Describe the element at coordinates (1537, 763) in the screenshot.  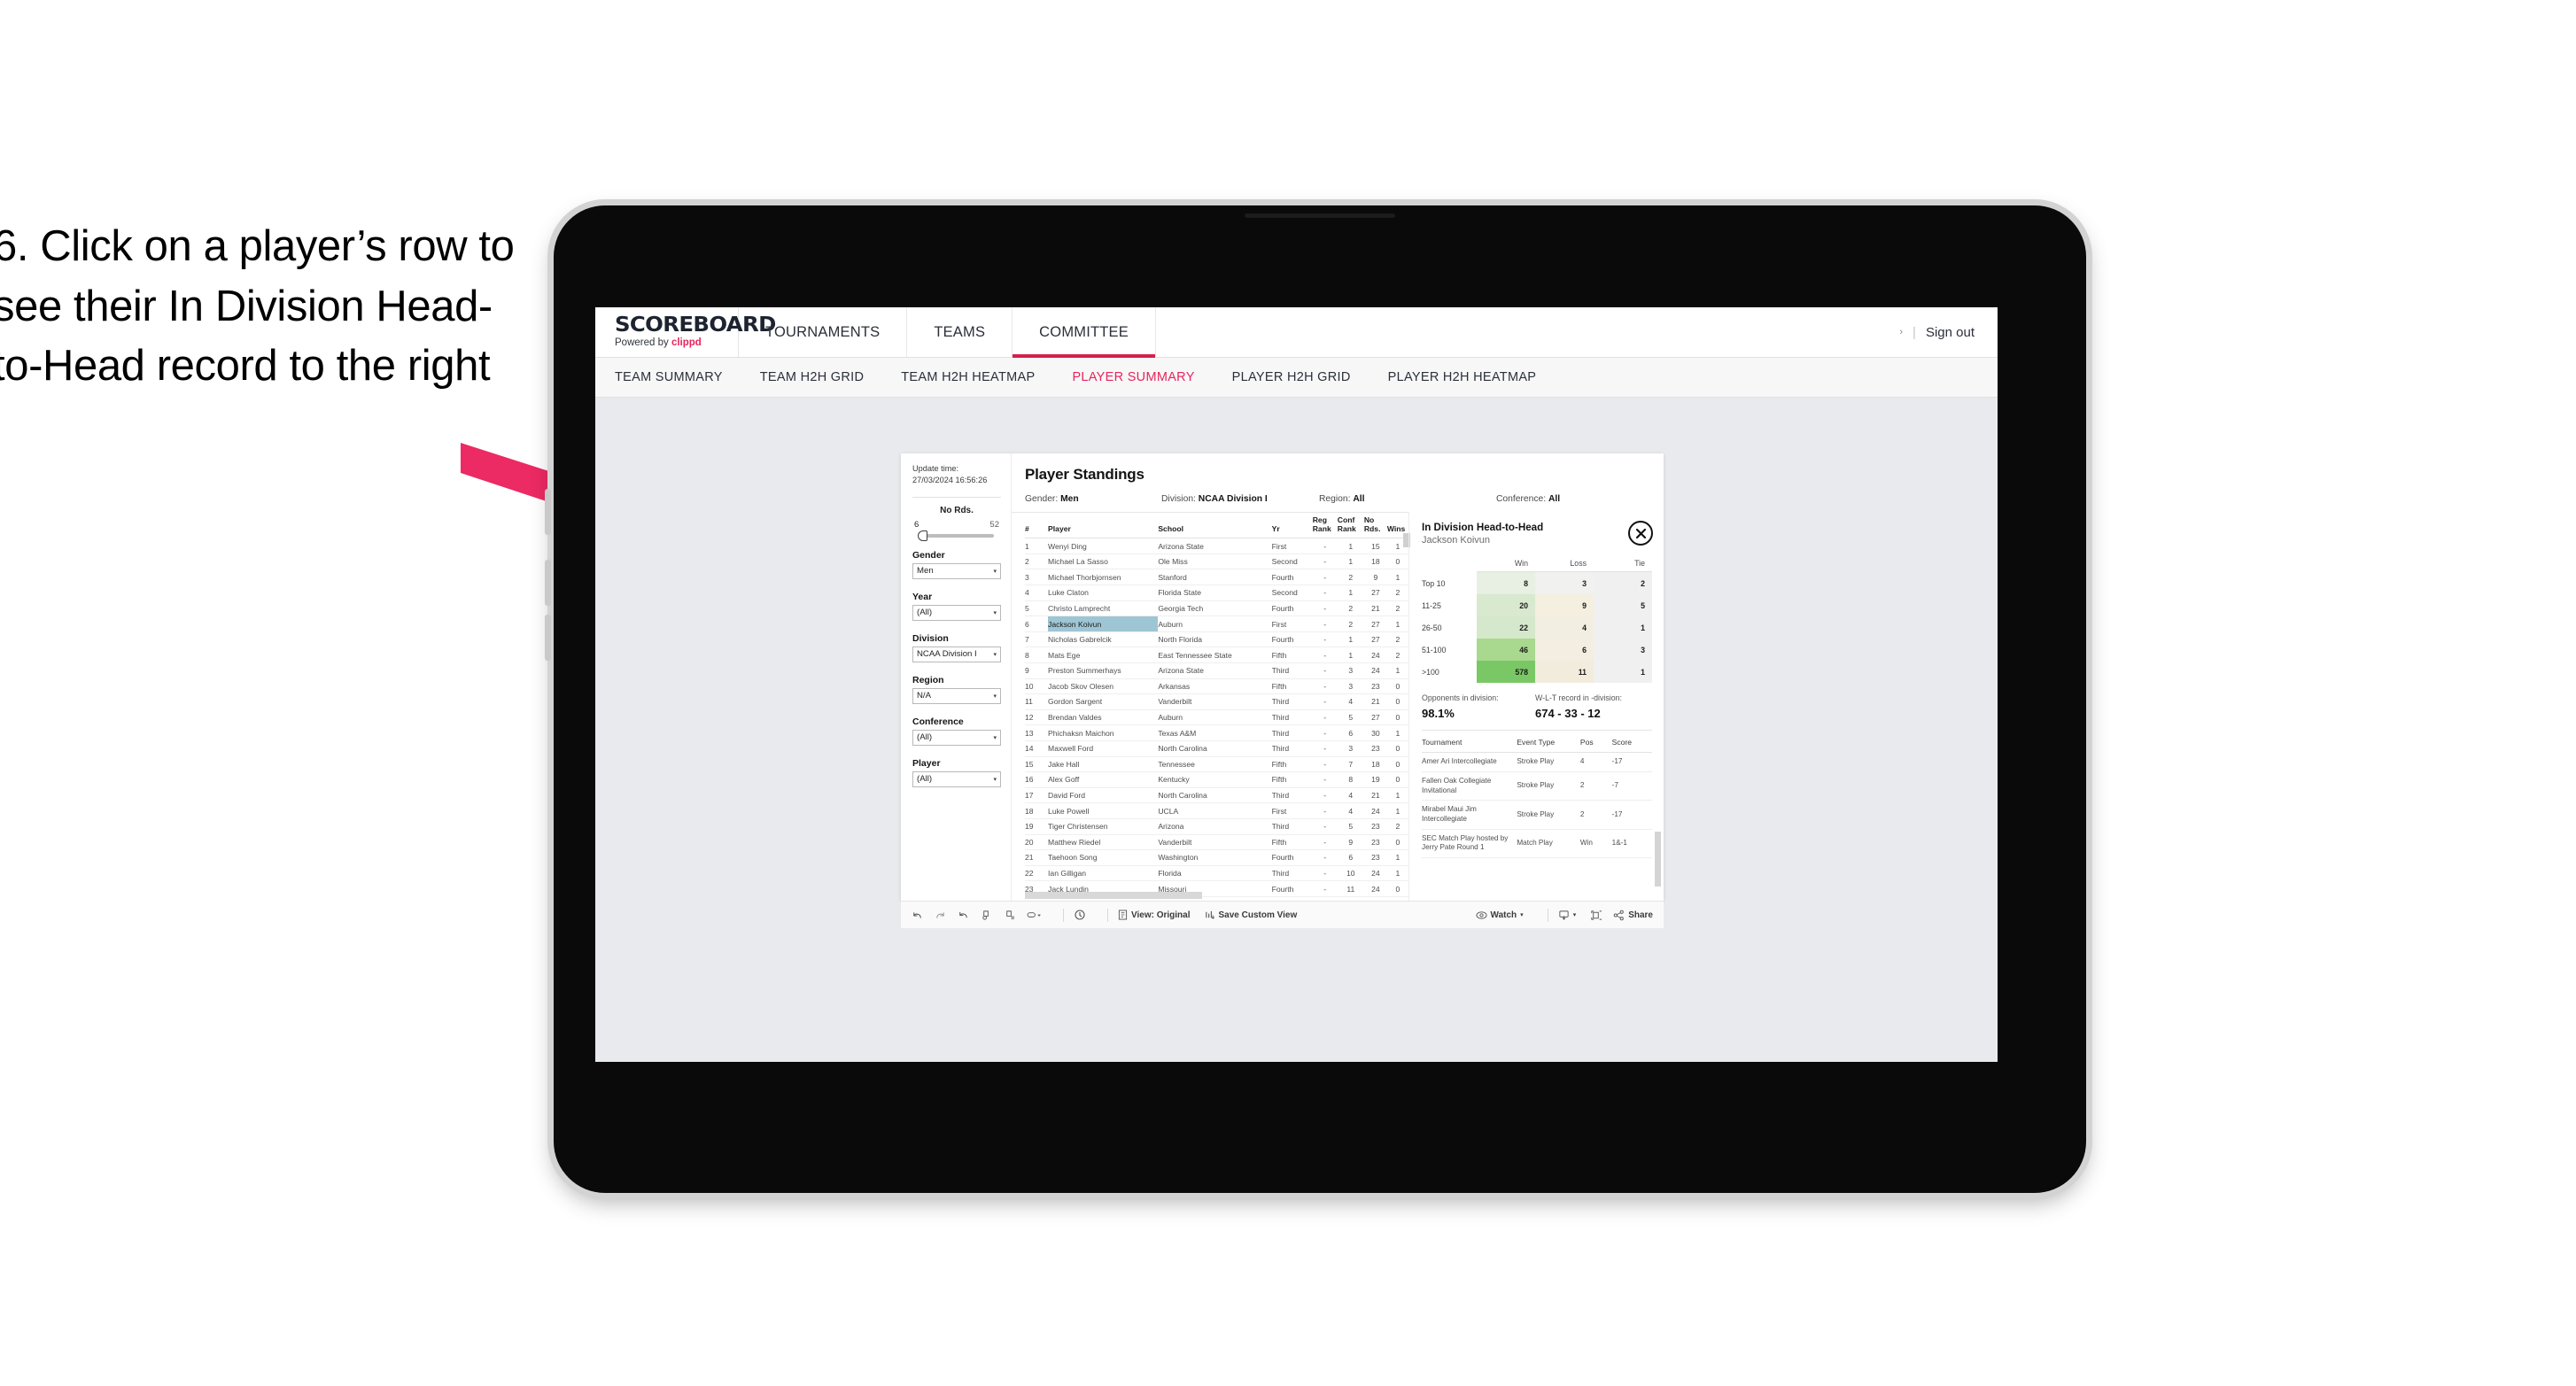
I see `tournament-row: Amer Ari Intercollegiate Stroke Play 4 -17` at that location.